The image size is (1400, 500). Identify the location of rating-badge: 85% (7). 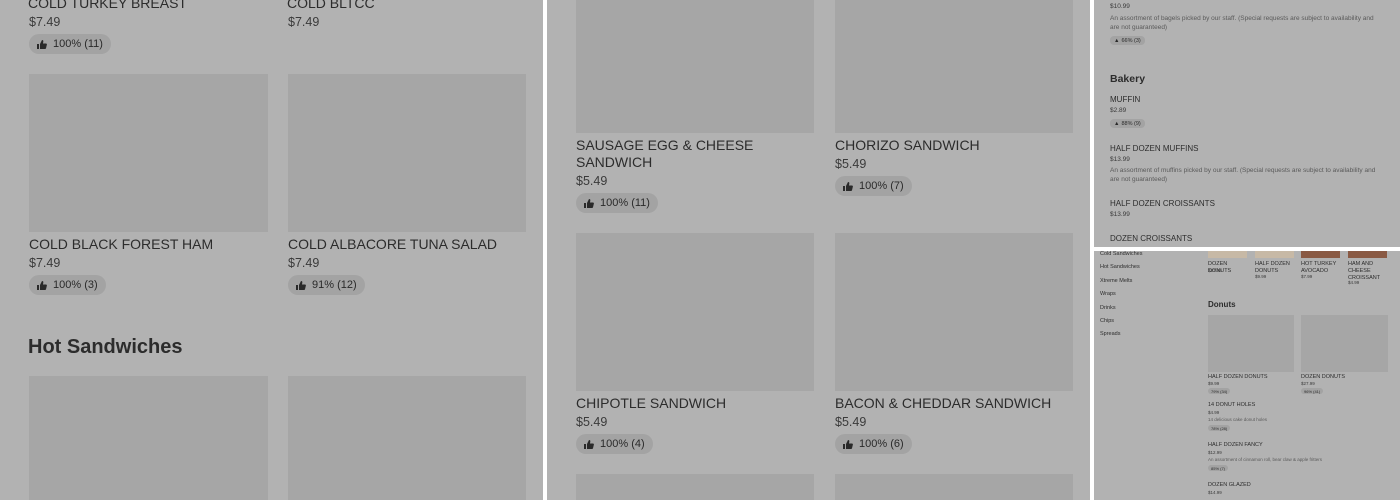
(1218, 468).